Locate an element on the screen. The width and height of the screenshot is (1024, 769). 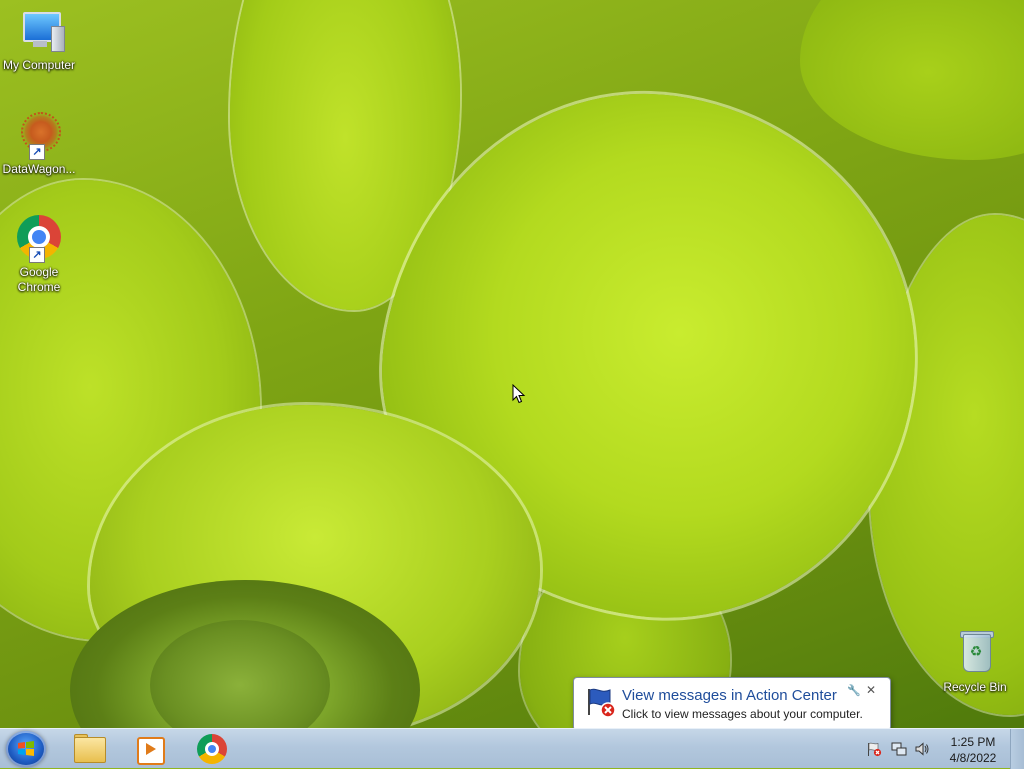
clock-time: 1:25 PM is located at coordinates (973, 742).